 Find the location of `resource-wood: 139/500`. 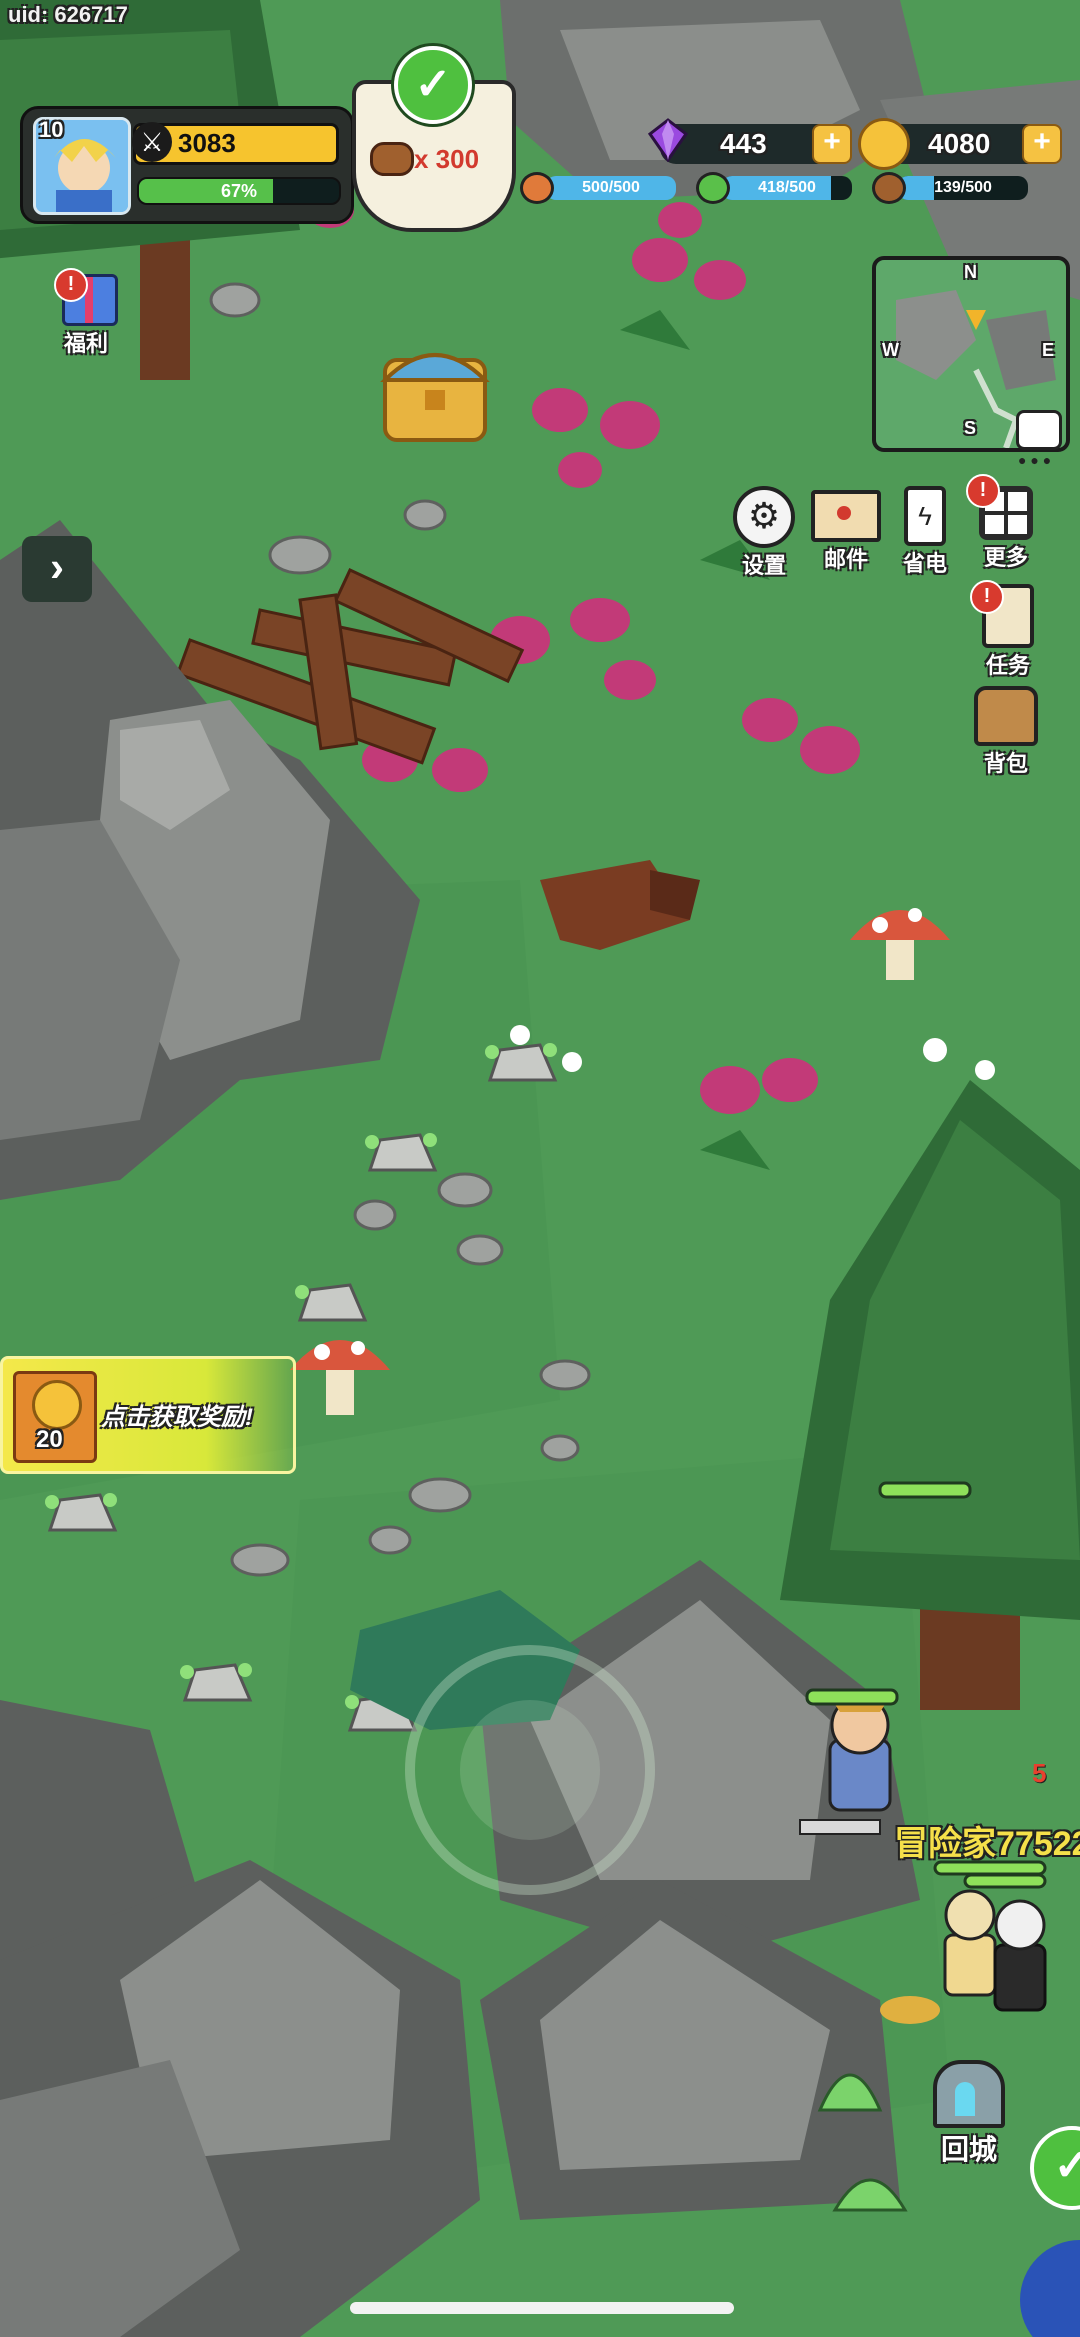

resource-wood: 139/500 is located at coordinates (952, 188).